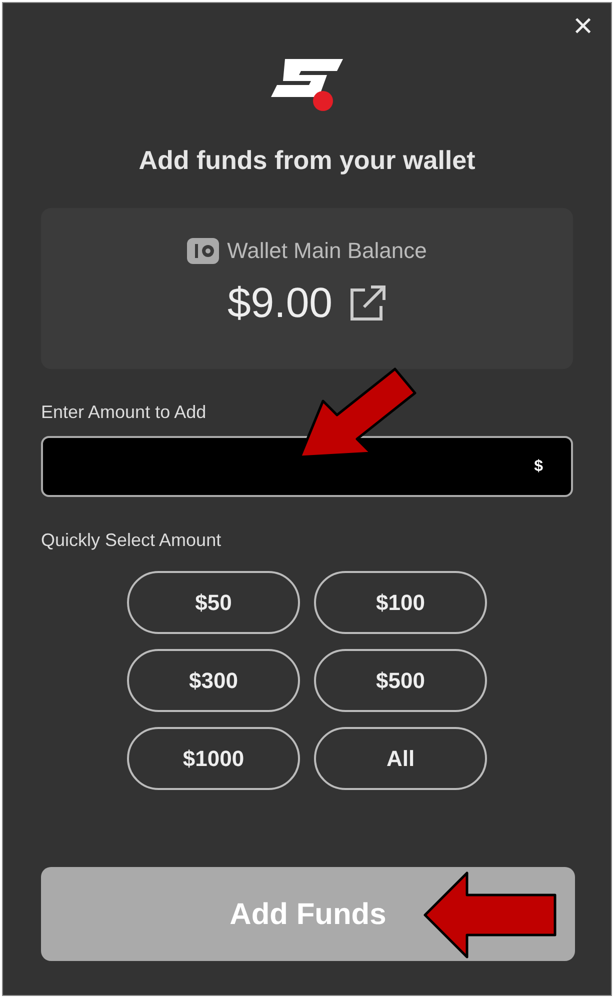 The image size is (614, 998). What do you see at coordinates (131, 540) in the screenshot?
I see `section-label: Quickly Select Amount` at bounding box center [131, 540].